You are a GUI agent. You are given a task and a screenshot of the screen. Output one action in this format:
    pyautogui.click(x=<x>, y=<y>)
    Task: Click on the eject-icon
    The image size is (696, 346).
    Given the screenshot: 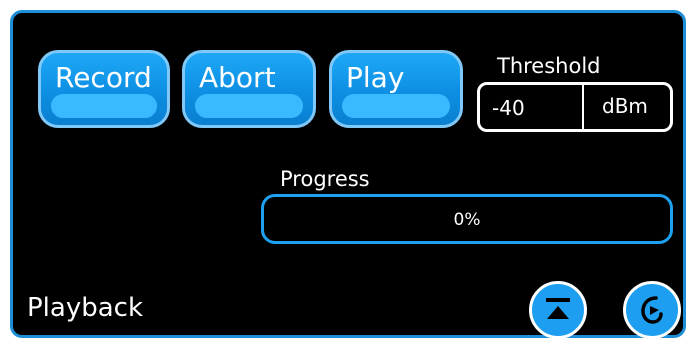 What is the action you would take?
    pyautogui.click(x=558, y=308)
    